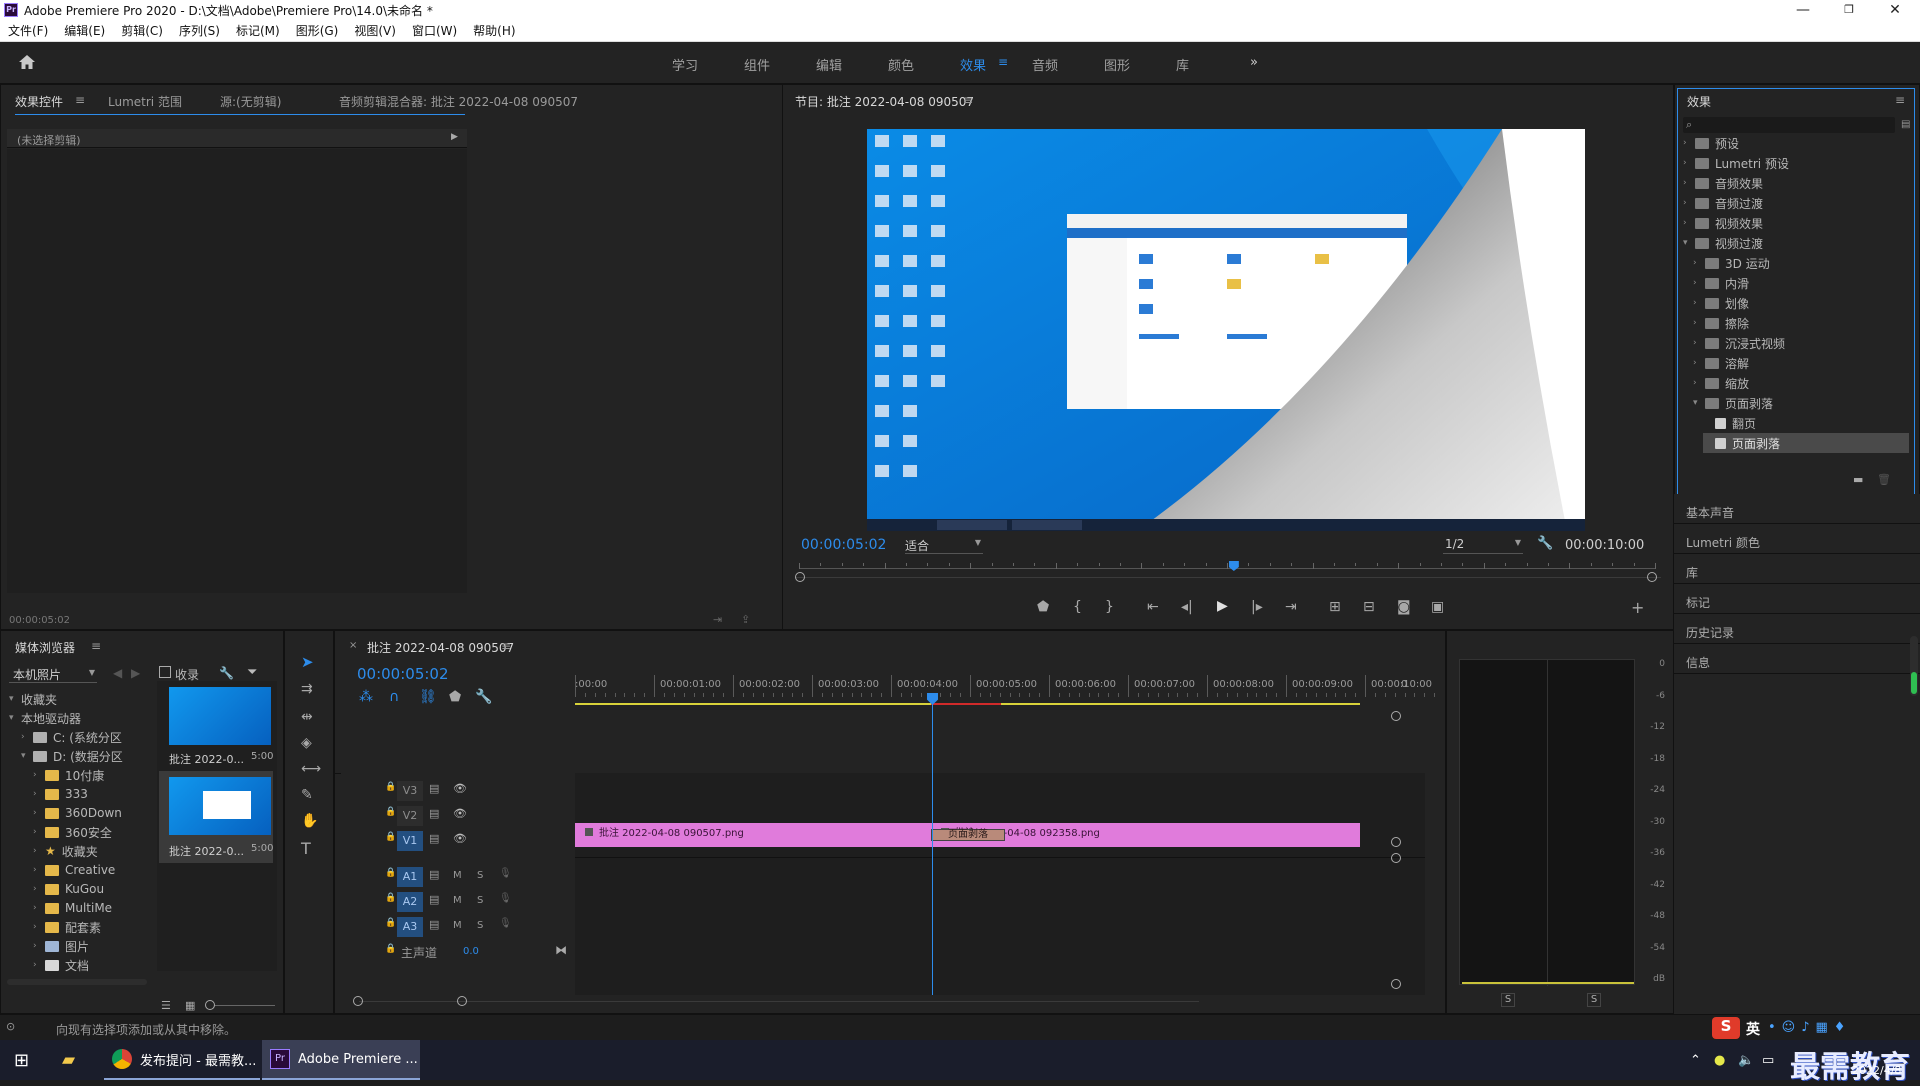  Describe the element at coordinates (358, 1001) in the screenshot. I see `h-zoom-handle-left` at that location.